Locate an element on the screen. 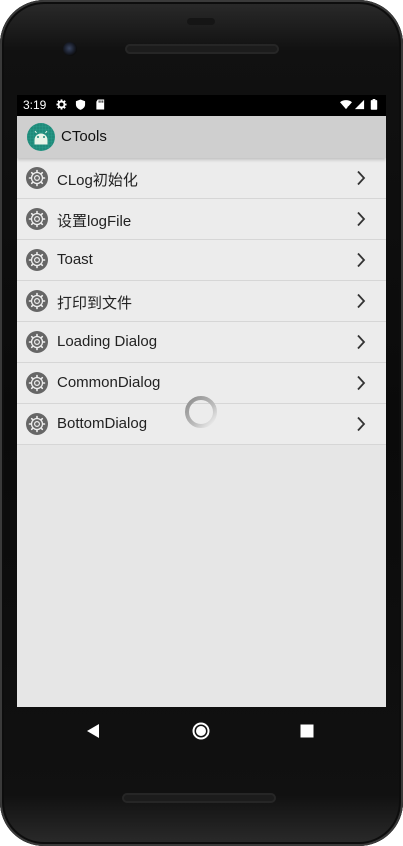 Image resolution: width=403 pixels, height=846 pixels. recents-icon is located at coordinates (307, 731).